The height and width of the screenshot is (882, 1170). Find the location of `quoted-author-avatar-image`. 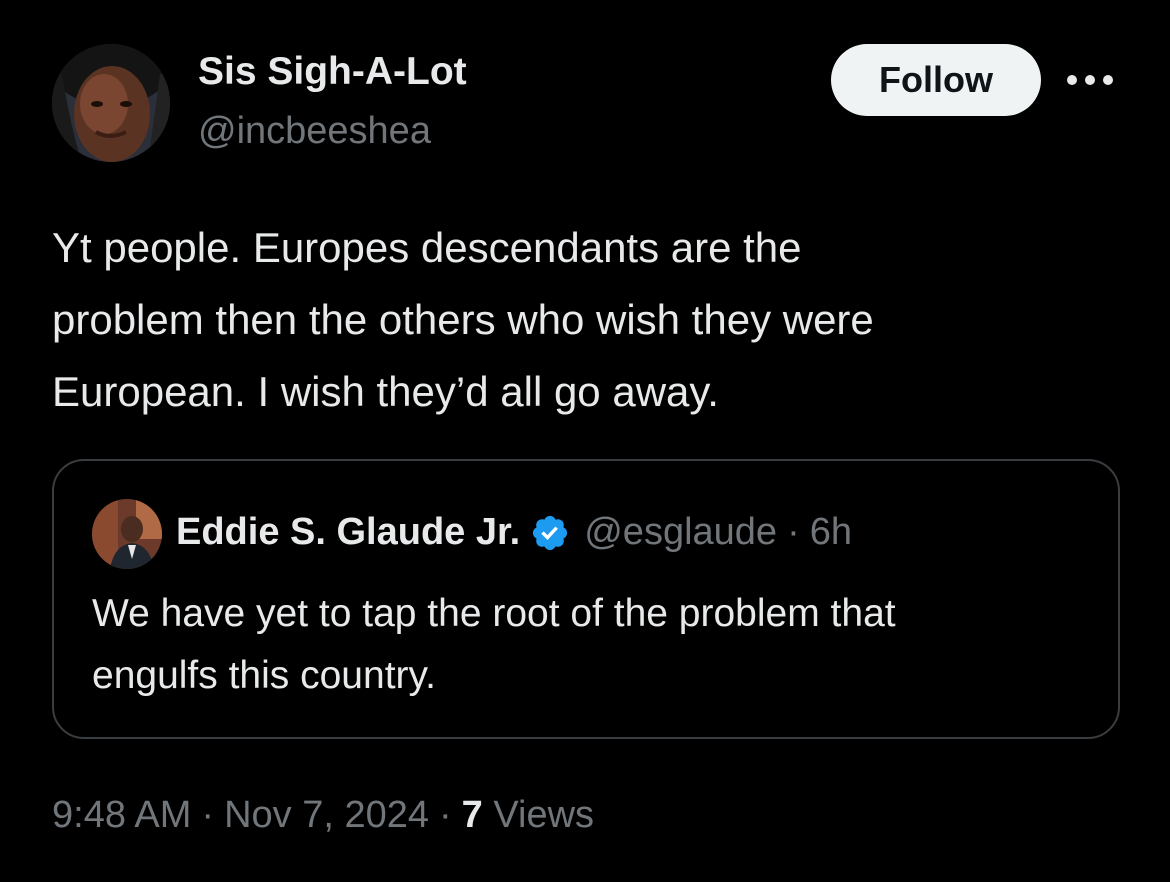

quoted-author-avatar-image is located at coordinates (127, 534).